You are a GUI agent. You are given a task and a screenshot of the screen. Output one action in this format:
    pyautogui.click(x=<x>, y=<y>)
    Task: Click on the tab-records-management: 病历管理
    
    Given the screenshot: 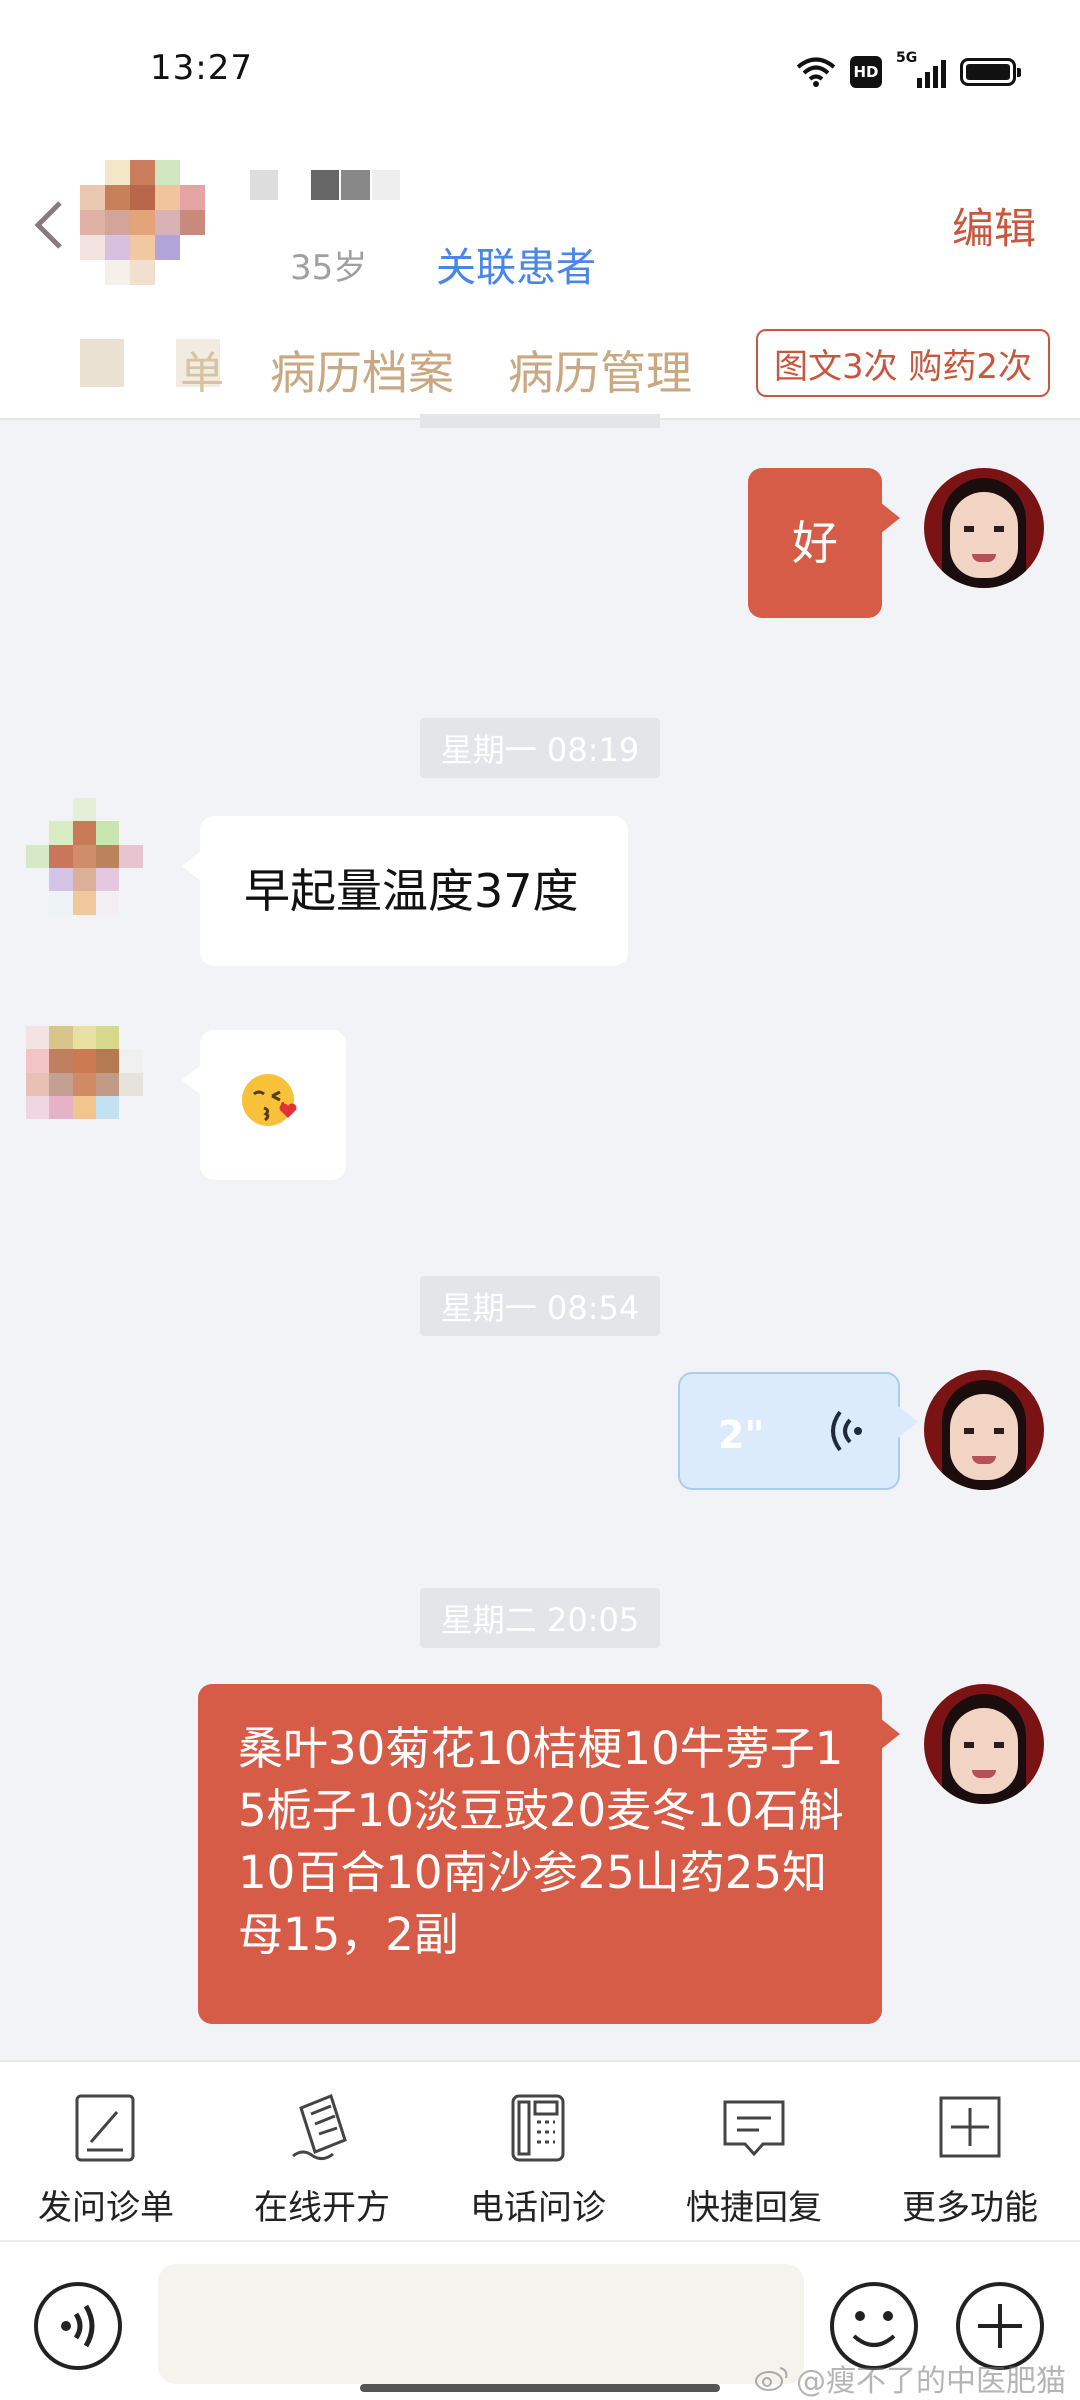 What is the action you would take?
    pyautogui.click(x=600, y=370)
    